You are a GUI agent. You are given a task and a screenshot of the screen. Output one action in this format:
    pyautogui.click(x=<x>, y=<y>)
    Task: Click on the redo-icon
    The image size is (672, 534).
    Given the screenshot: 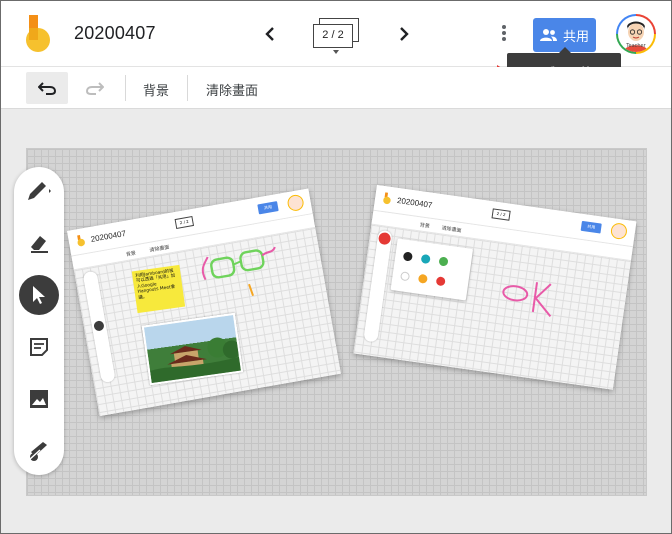 What is the action you would take?
    pyautogui.click(x=95, y=88)
    